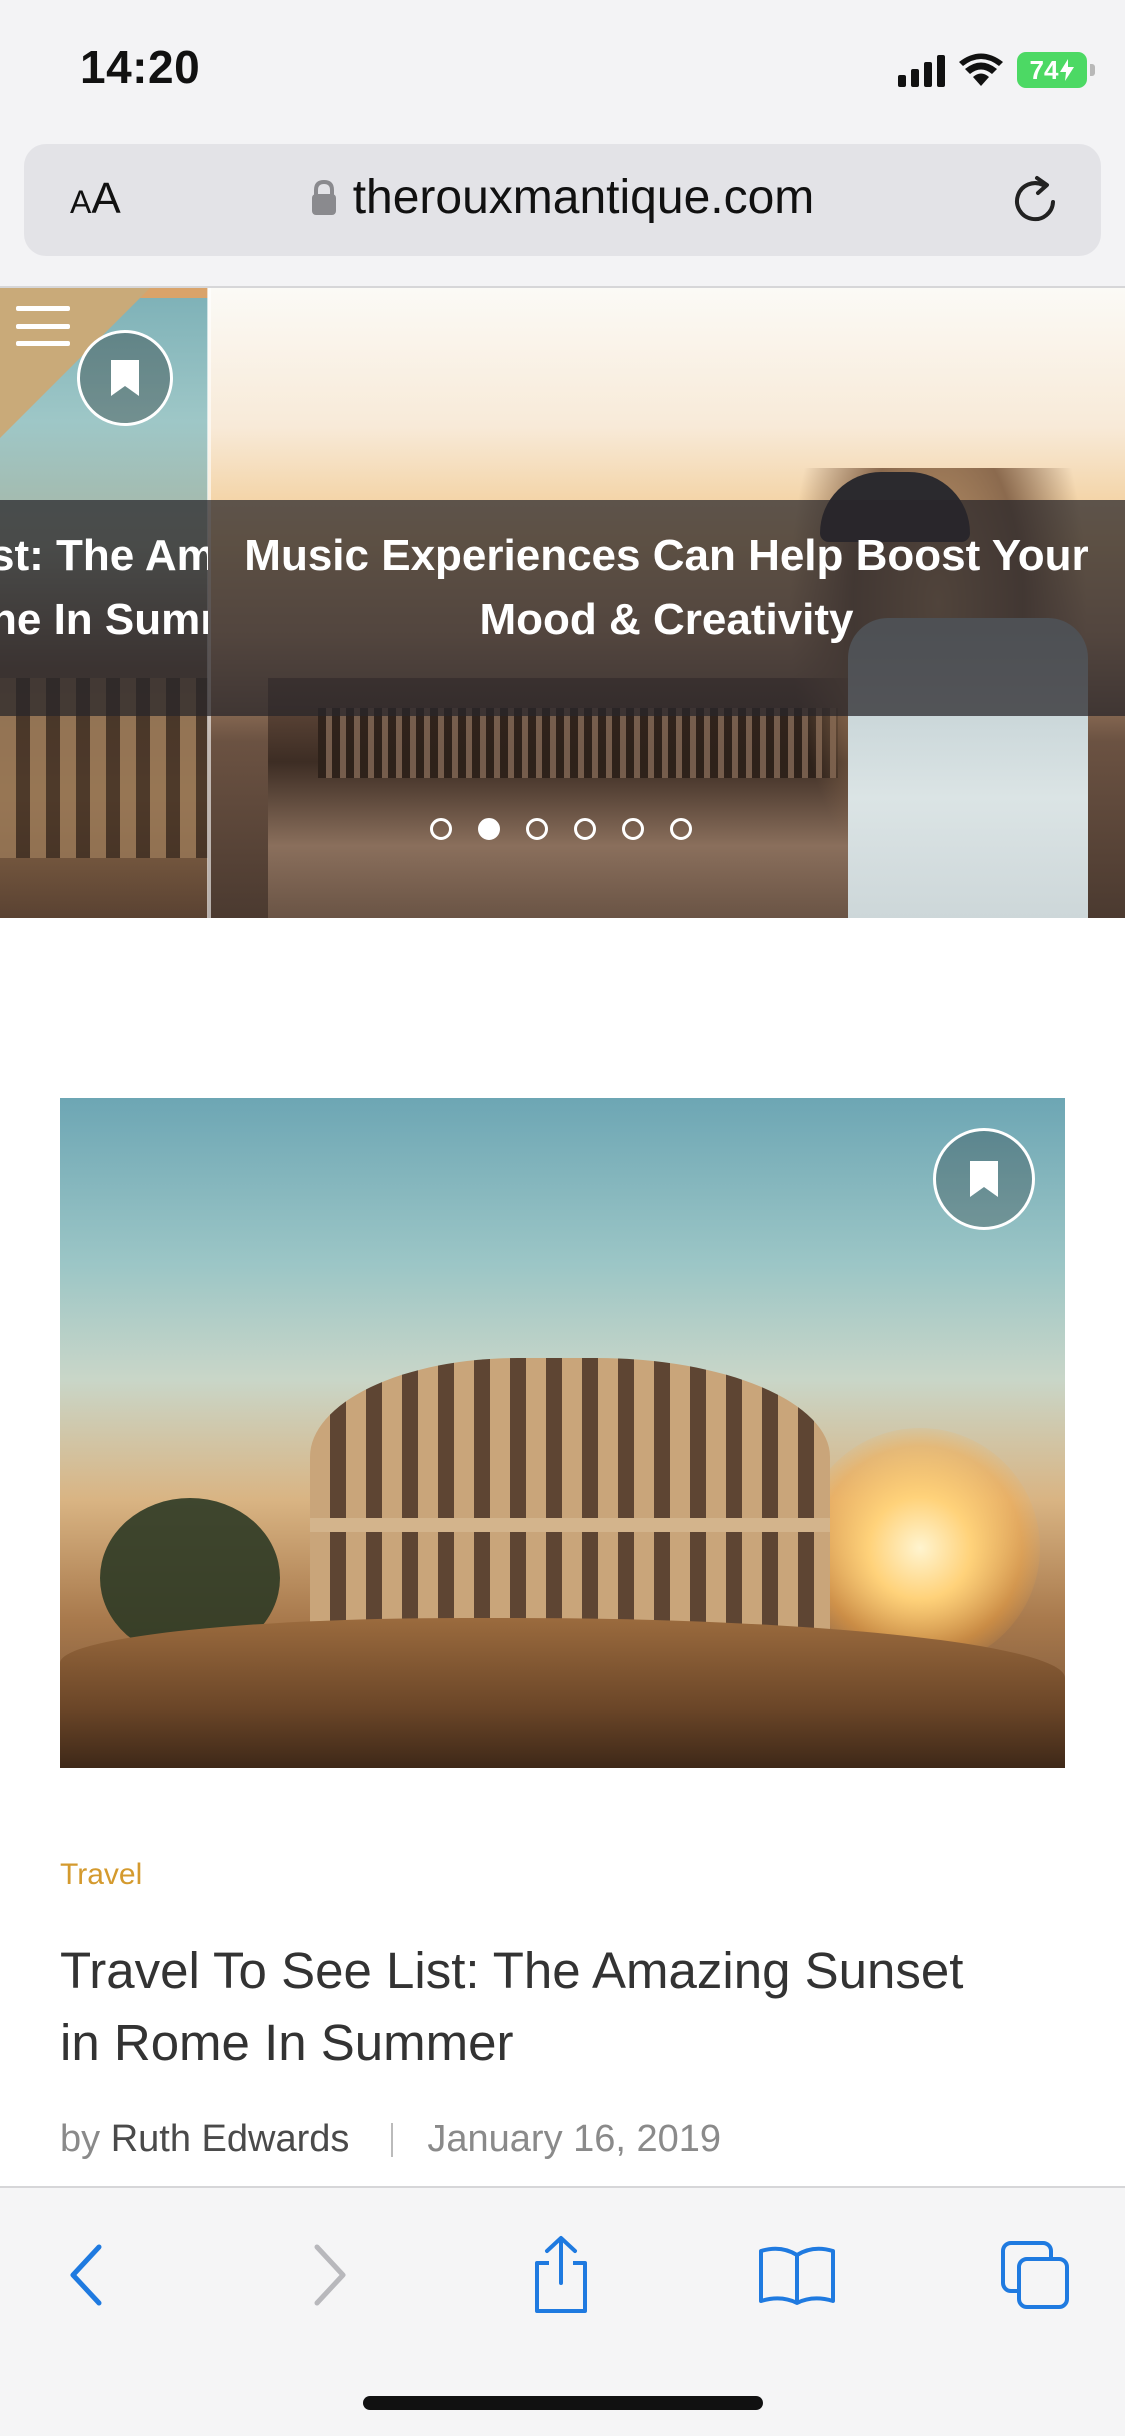 The height and width of the screenshot is (2436, 1125). What do you see at coordinates (489, 829) in the screenshot?
I see `slider-dot-2-active` at bounding box center [489, 829].